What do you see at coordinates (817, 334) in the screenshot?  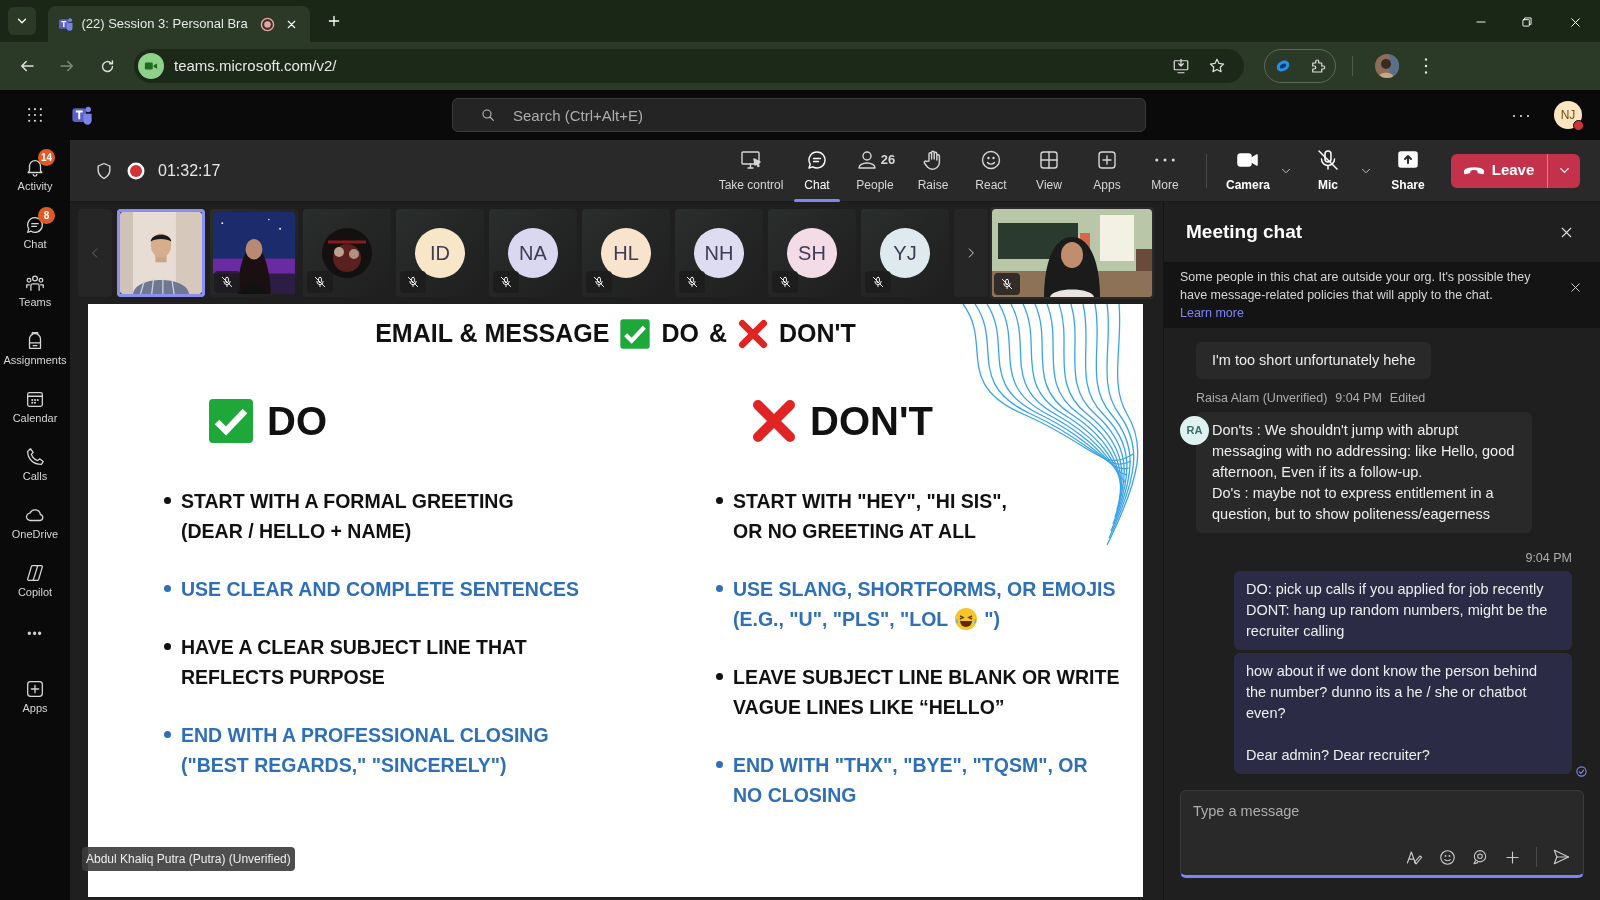 I see `slide-title: DON'T` at bounding box center [817, 334].